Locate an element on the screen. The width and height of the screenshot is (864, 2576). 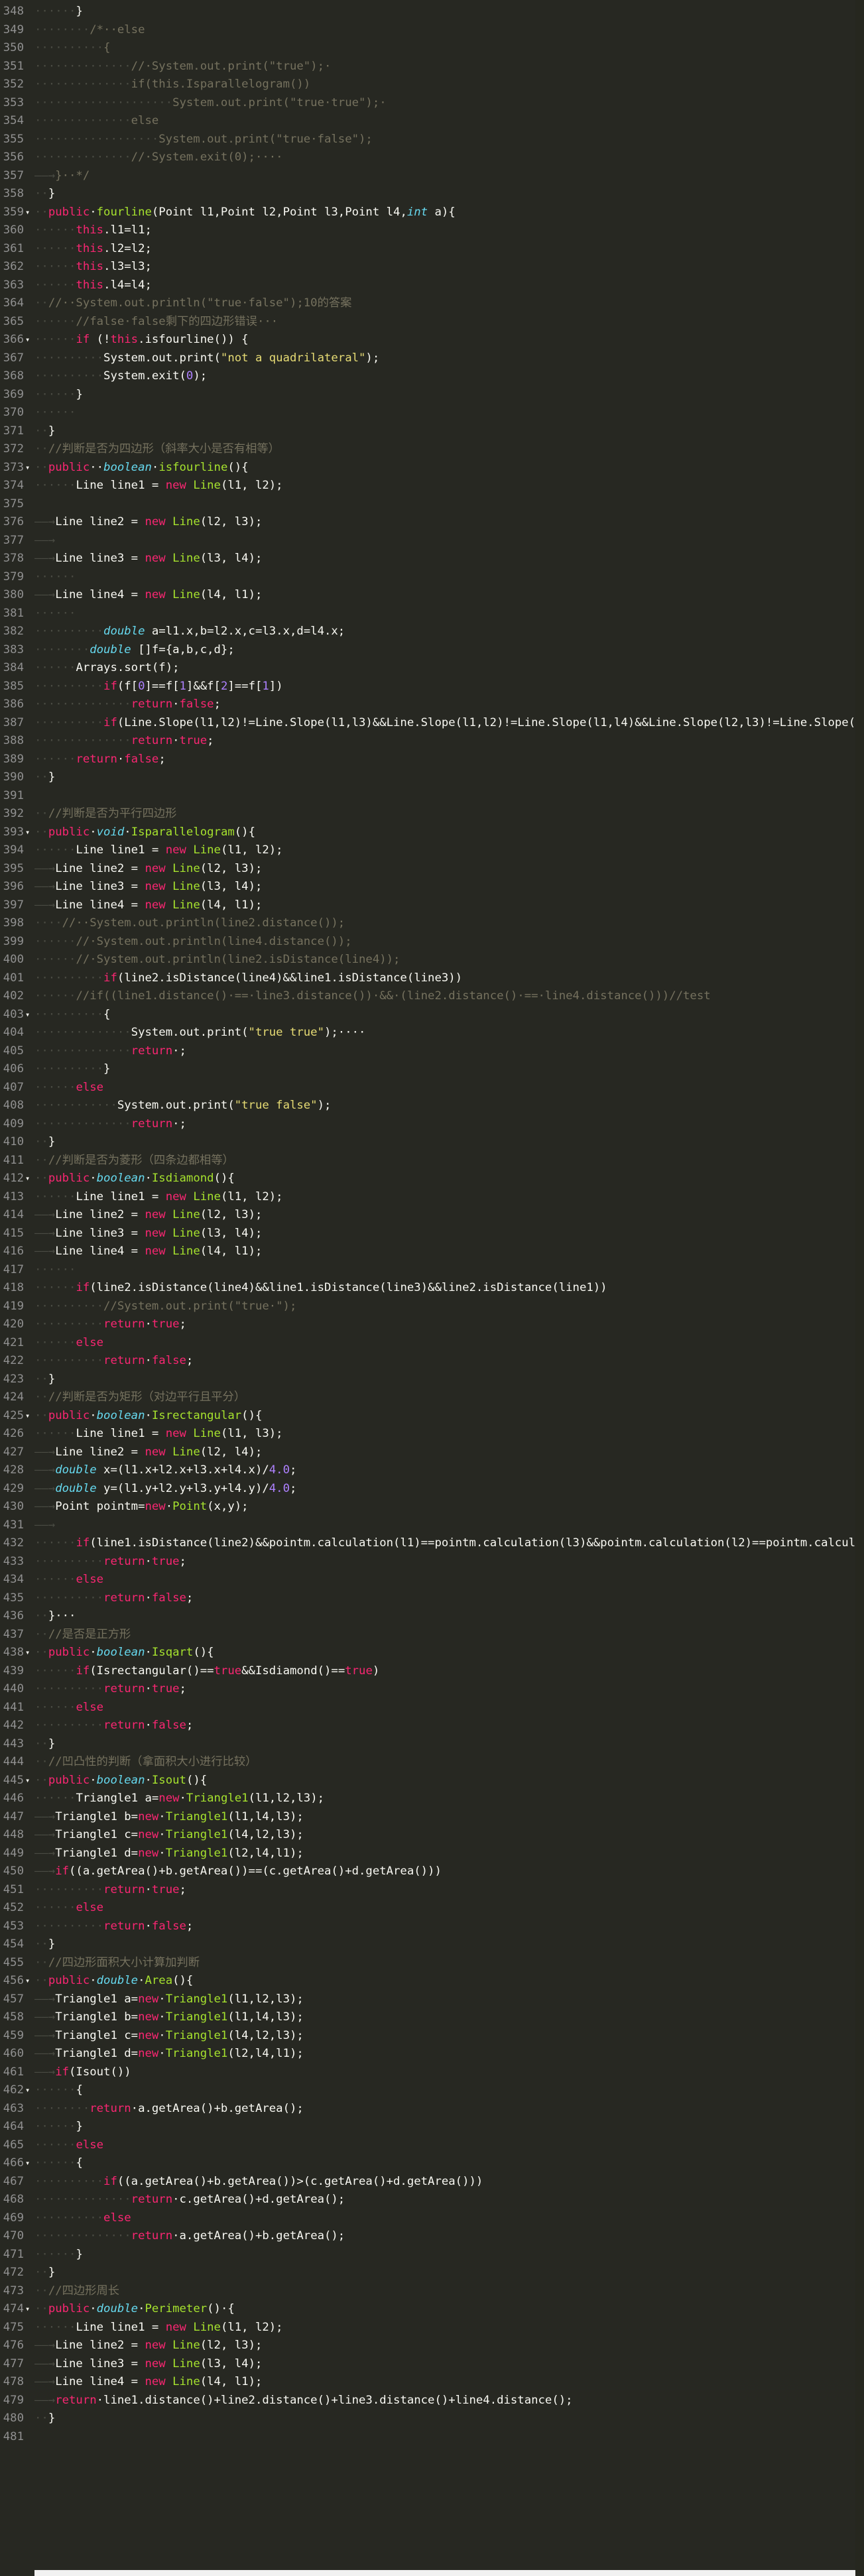
code-text: ··}··· is located at coordinates (55, 1616).